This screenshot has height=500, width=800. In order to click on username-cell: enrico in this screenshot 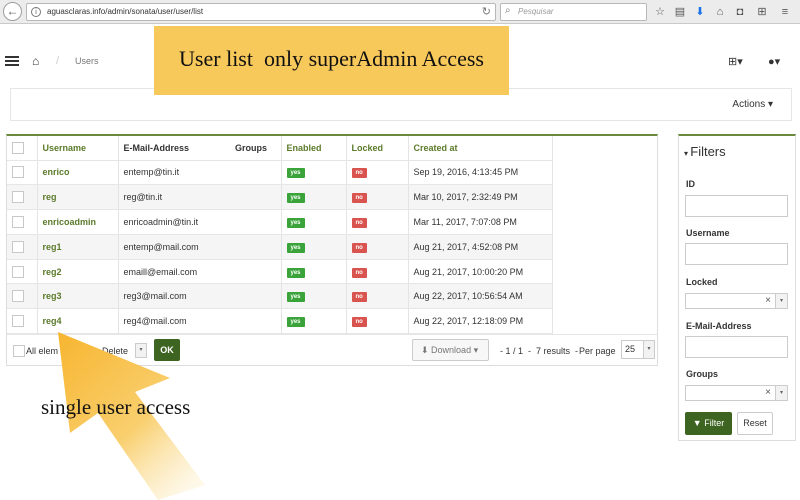, I will do `click(78, 173)`.